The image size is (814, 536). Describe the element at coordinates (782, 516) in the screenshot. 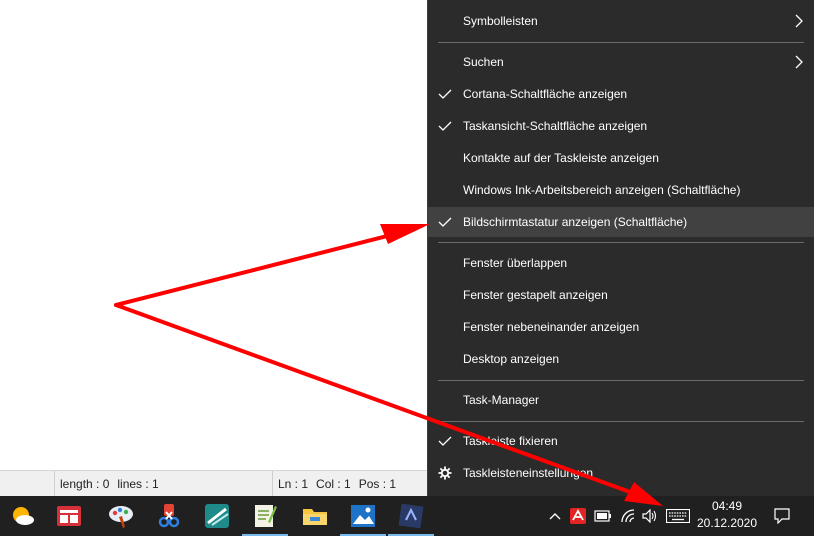

I see `notification-center-icon` at that location.